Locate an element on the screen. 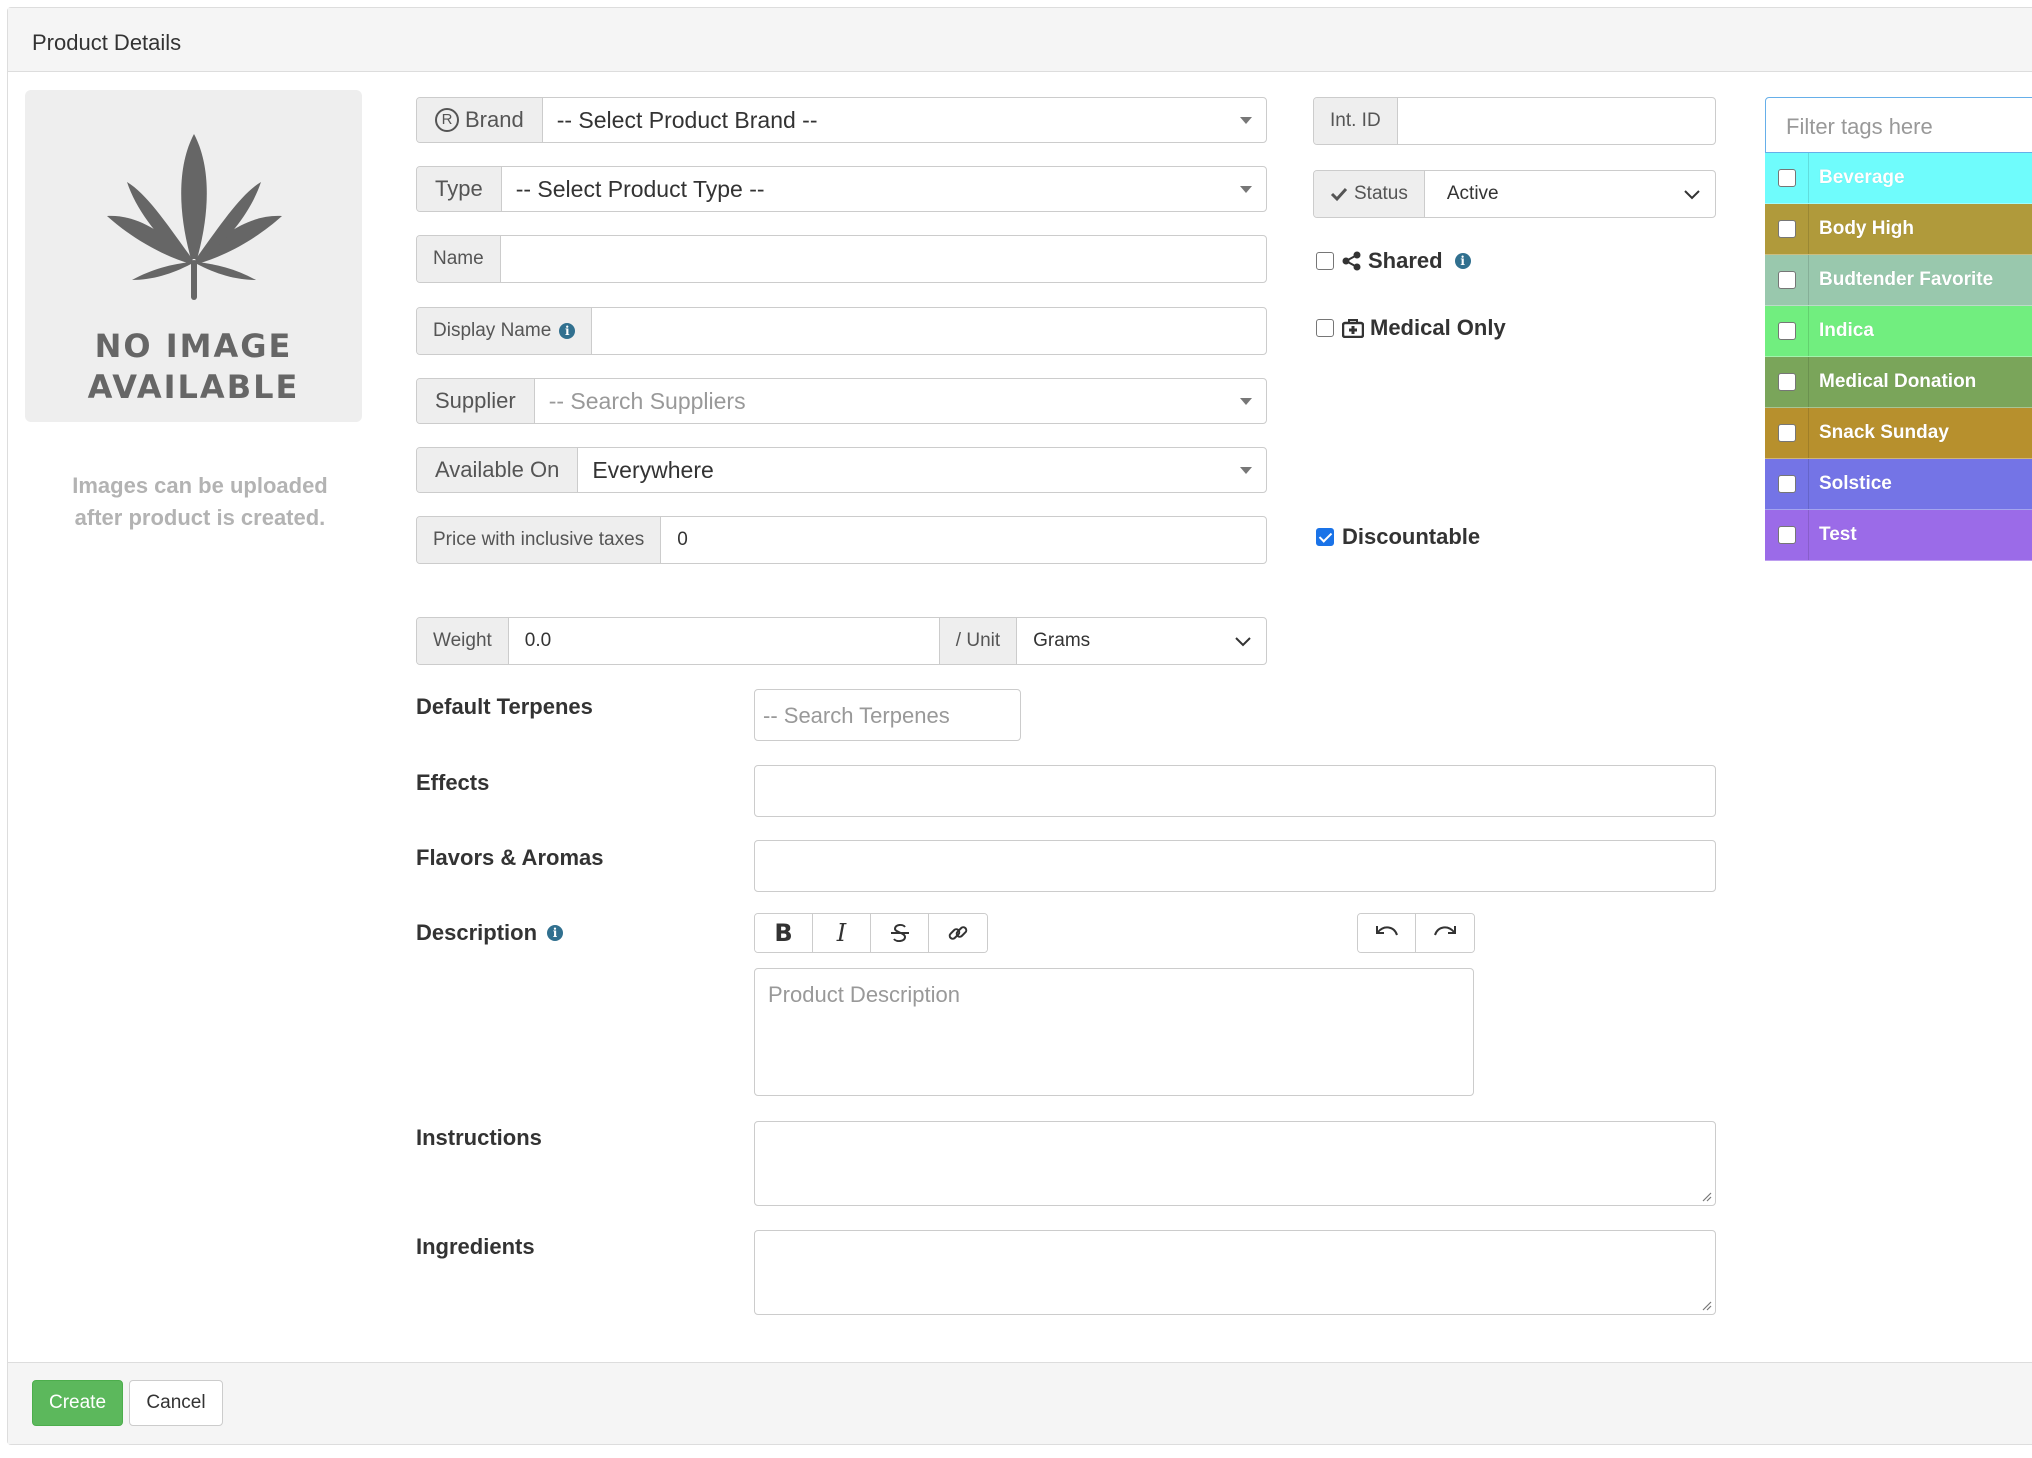 The height and width of the screenshot is (1458, 2032). int-id-addon: Int. ID is located at coordinates (1356, 121).